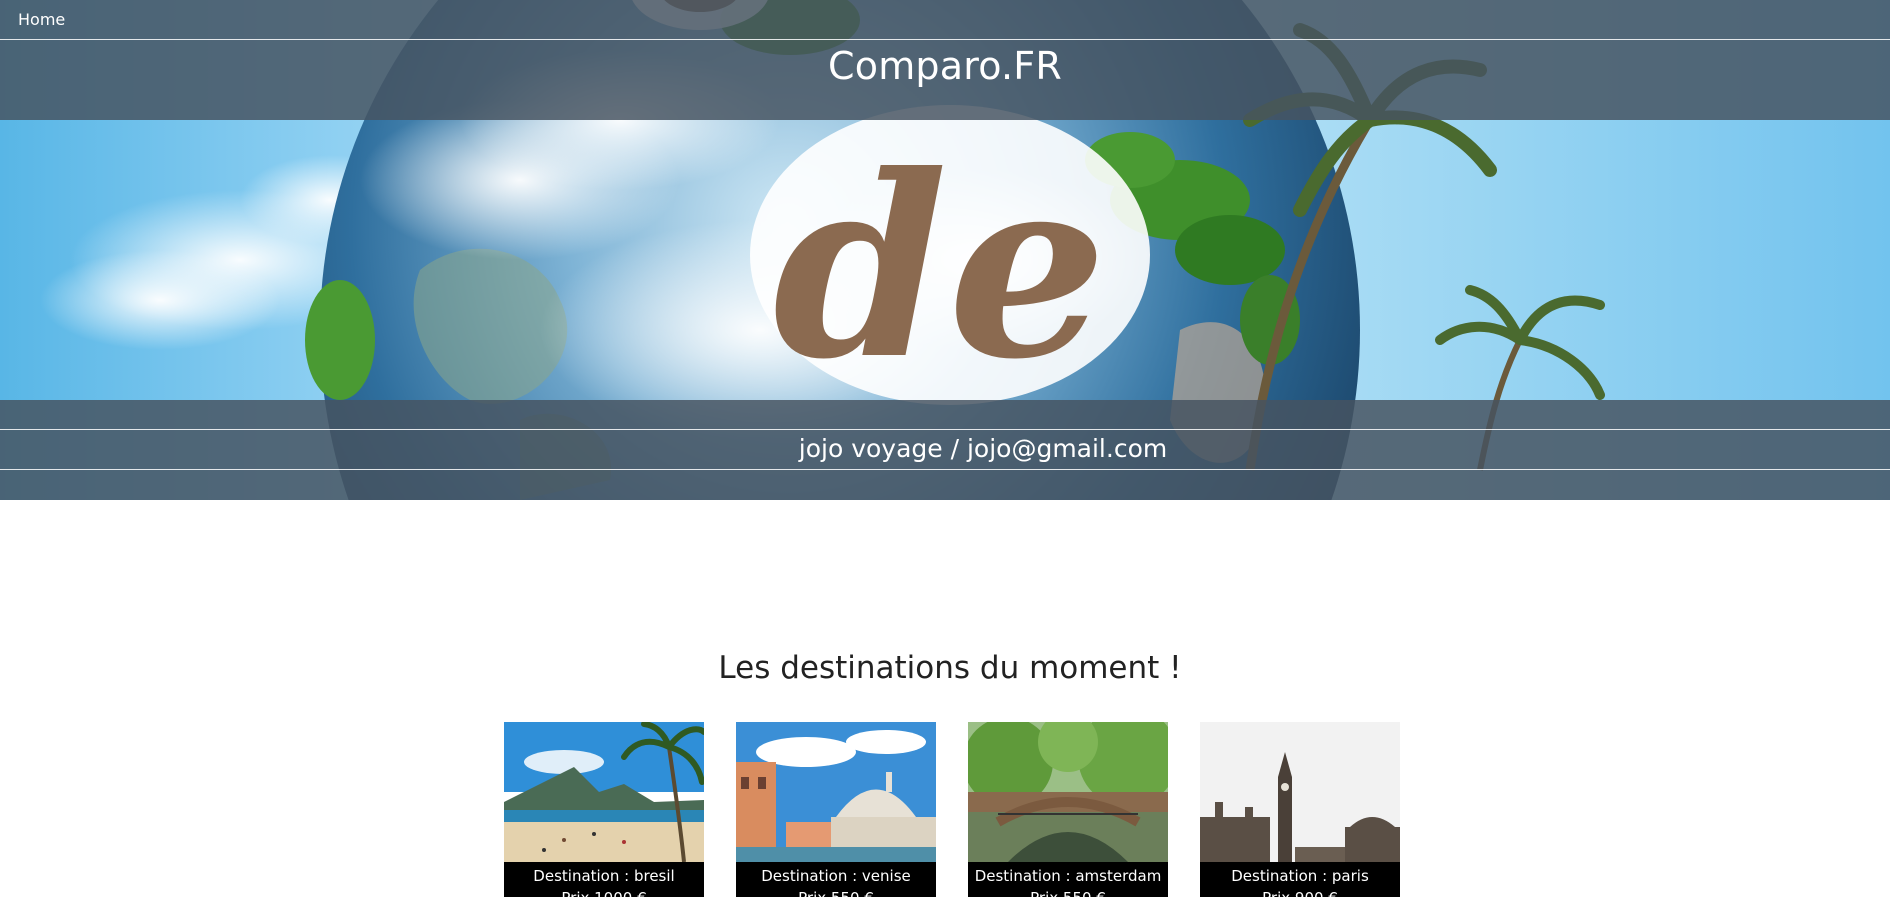  I want to click on destination-label: Destination : paris, so click(1300, 876).